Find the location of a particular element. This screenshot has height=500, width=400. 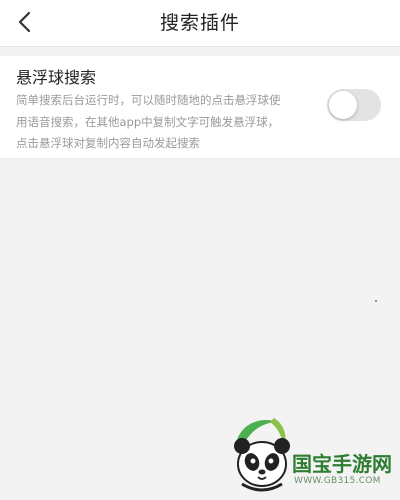

floating-ball-toggle is located at coordinates (354, 105).